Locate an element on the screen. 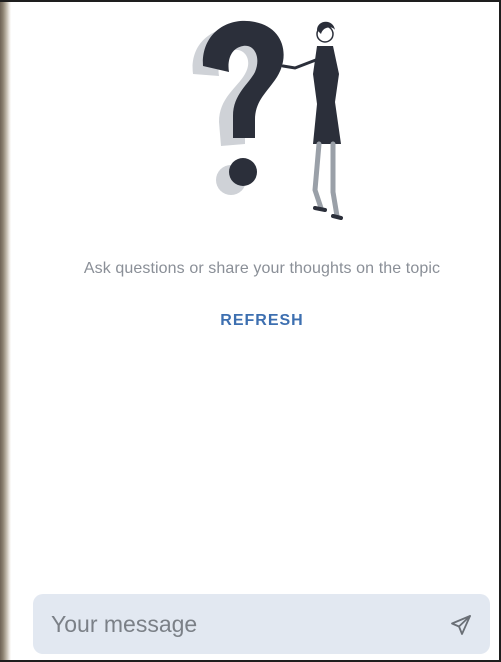 This screenshot has height=662, width=501. refresh-button: REFRESH is located at coordinates (249, 321).